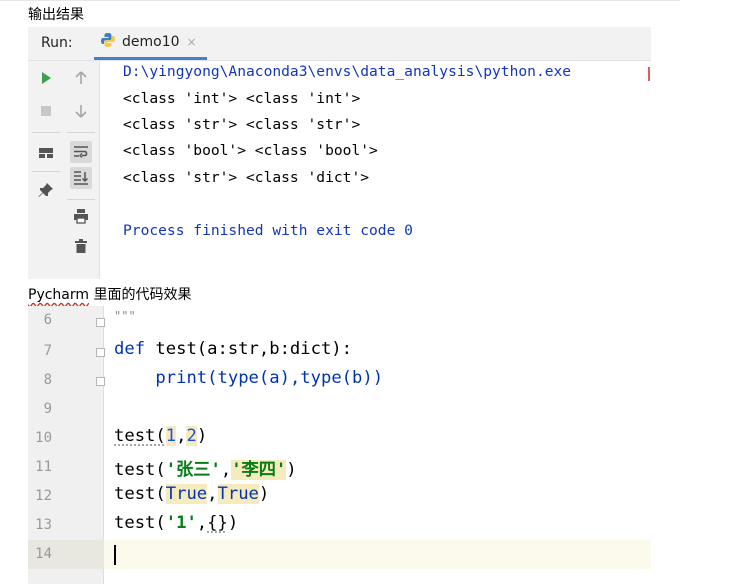  What do you see at coordinates (47, 351) in the screenshot?
I see `line-number: 7` at bounding box center [47, 351].